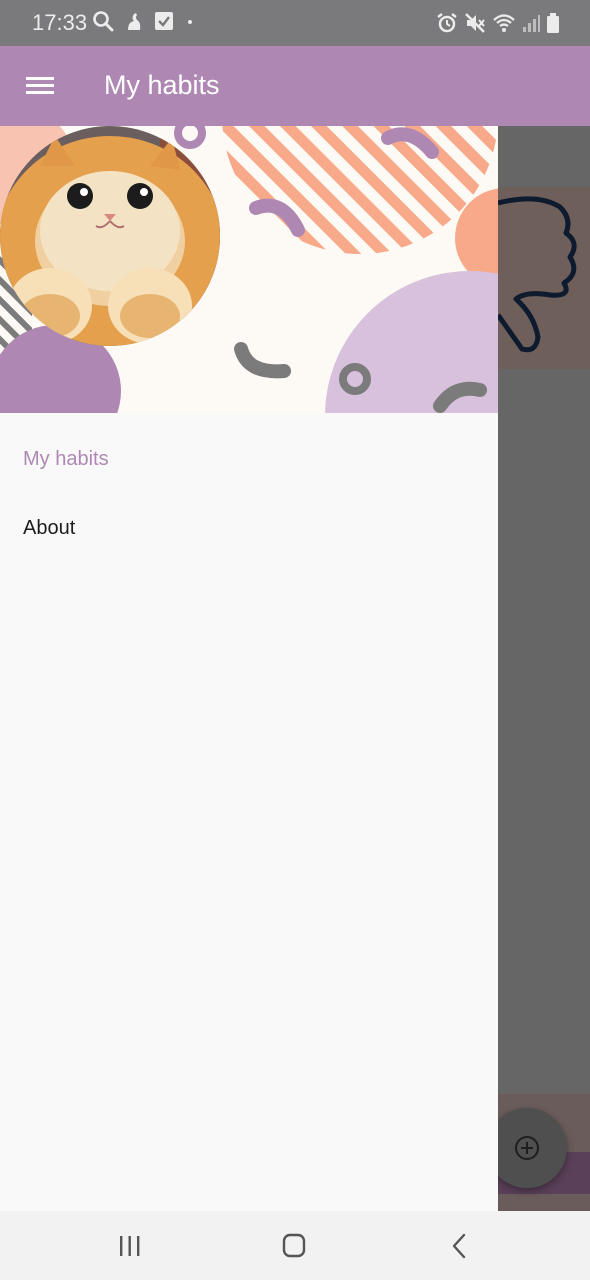 This screenshot has height=1280, width=590. I want to click on recents-icon, so click(130, 1246).